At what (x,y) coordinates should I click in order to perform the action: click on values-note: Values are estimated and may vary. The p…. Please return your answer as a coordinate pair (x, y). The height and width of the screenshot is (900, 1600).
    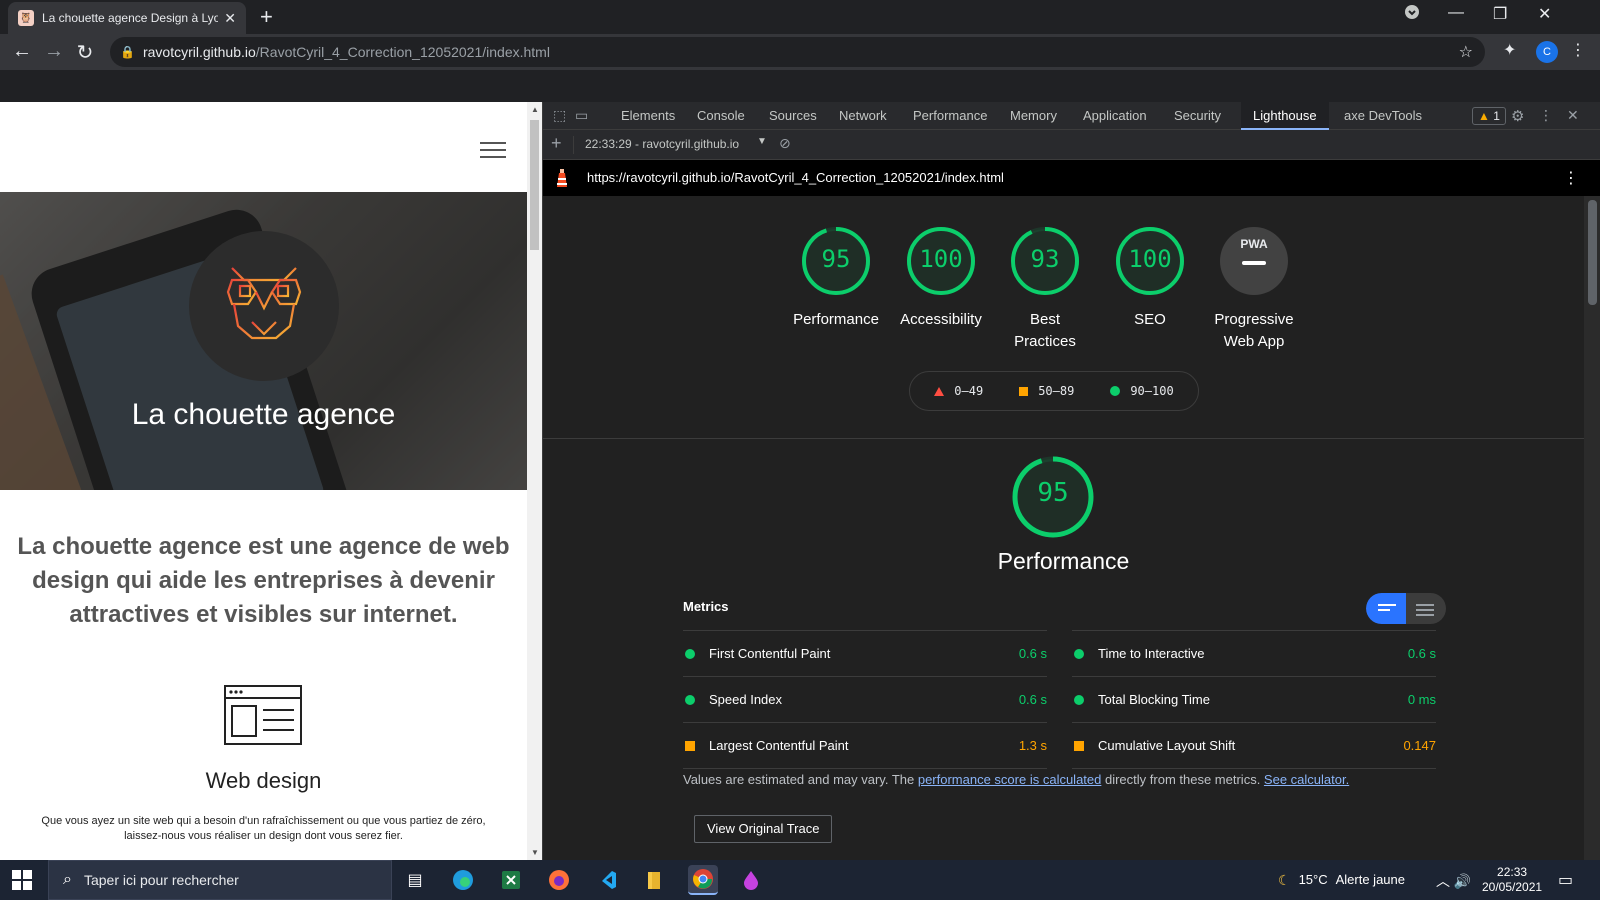
    Looking at the image, I should click on (1016, 779).